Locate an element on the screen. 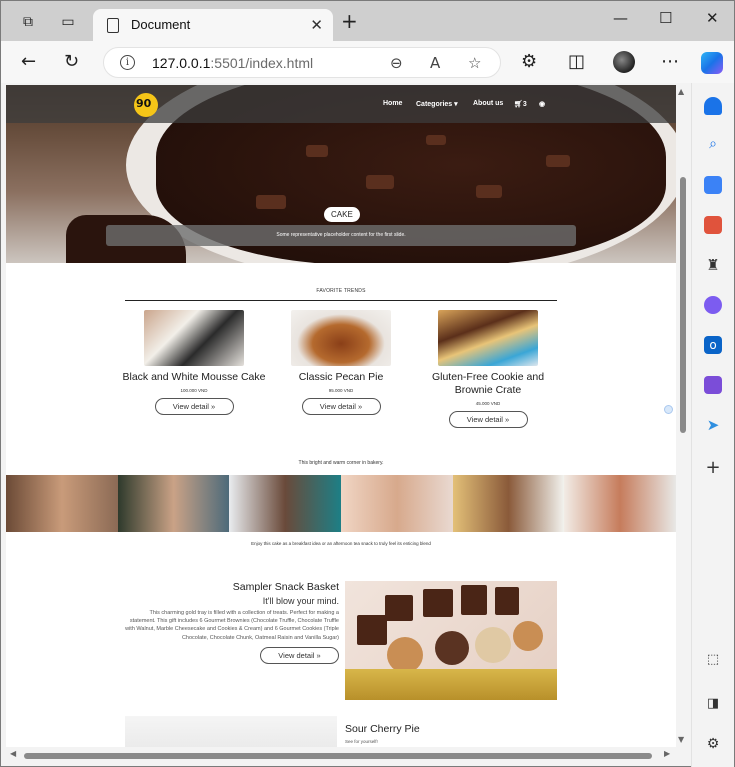  horizontal-scroll-thumb is located at coordinates (338, 756).